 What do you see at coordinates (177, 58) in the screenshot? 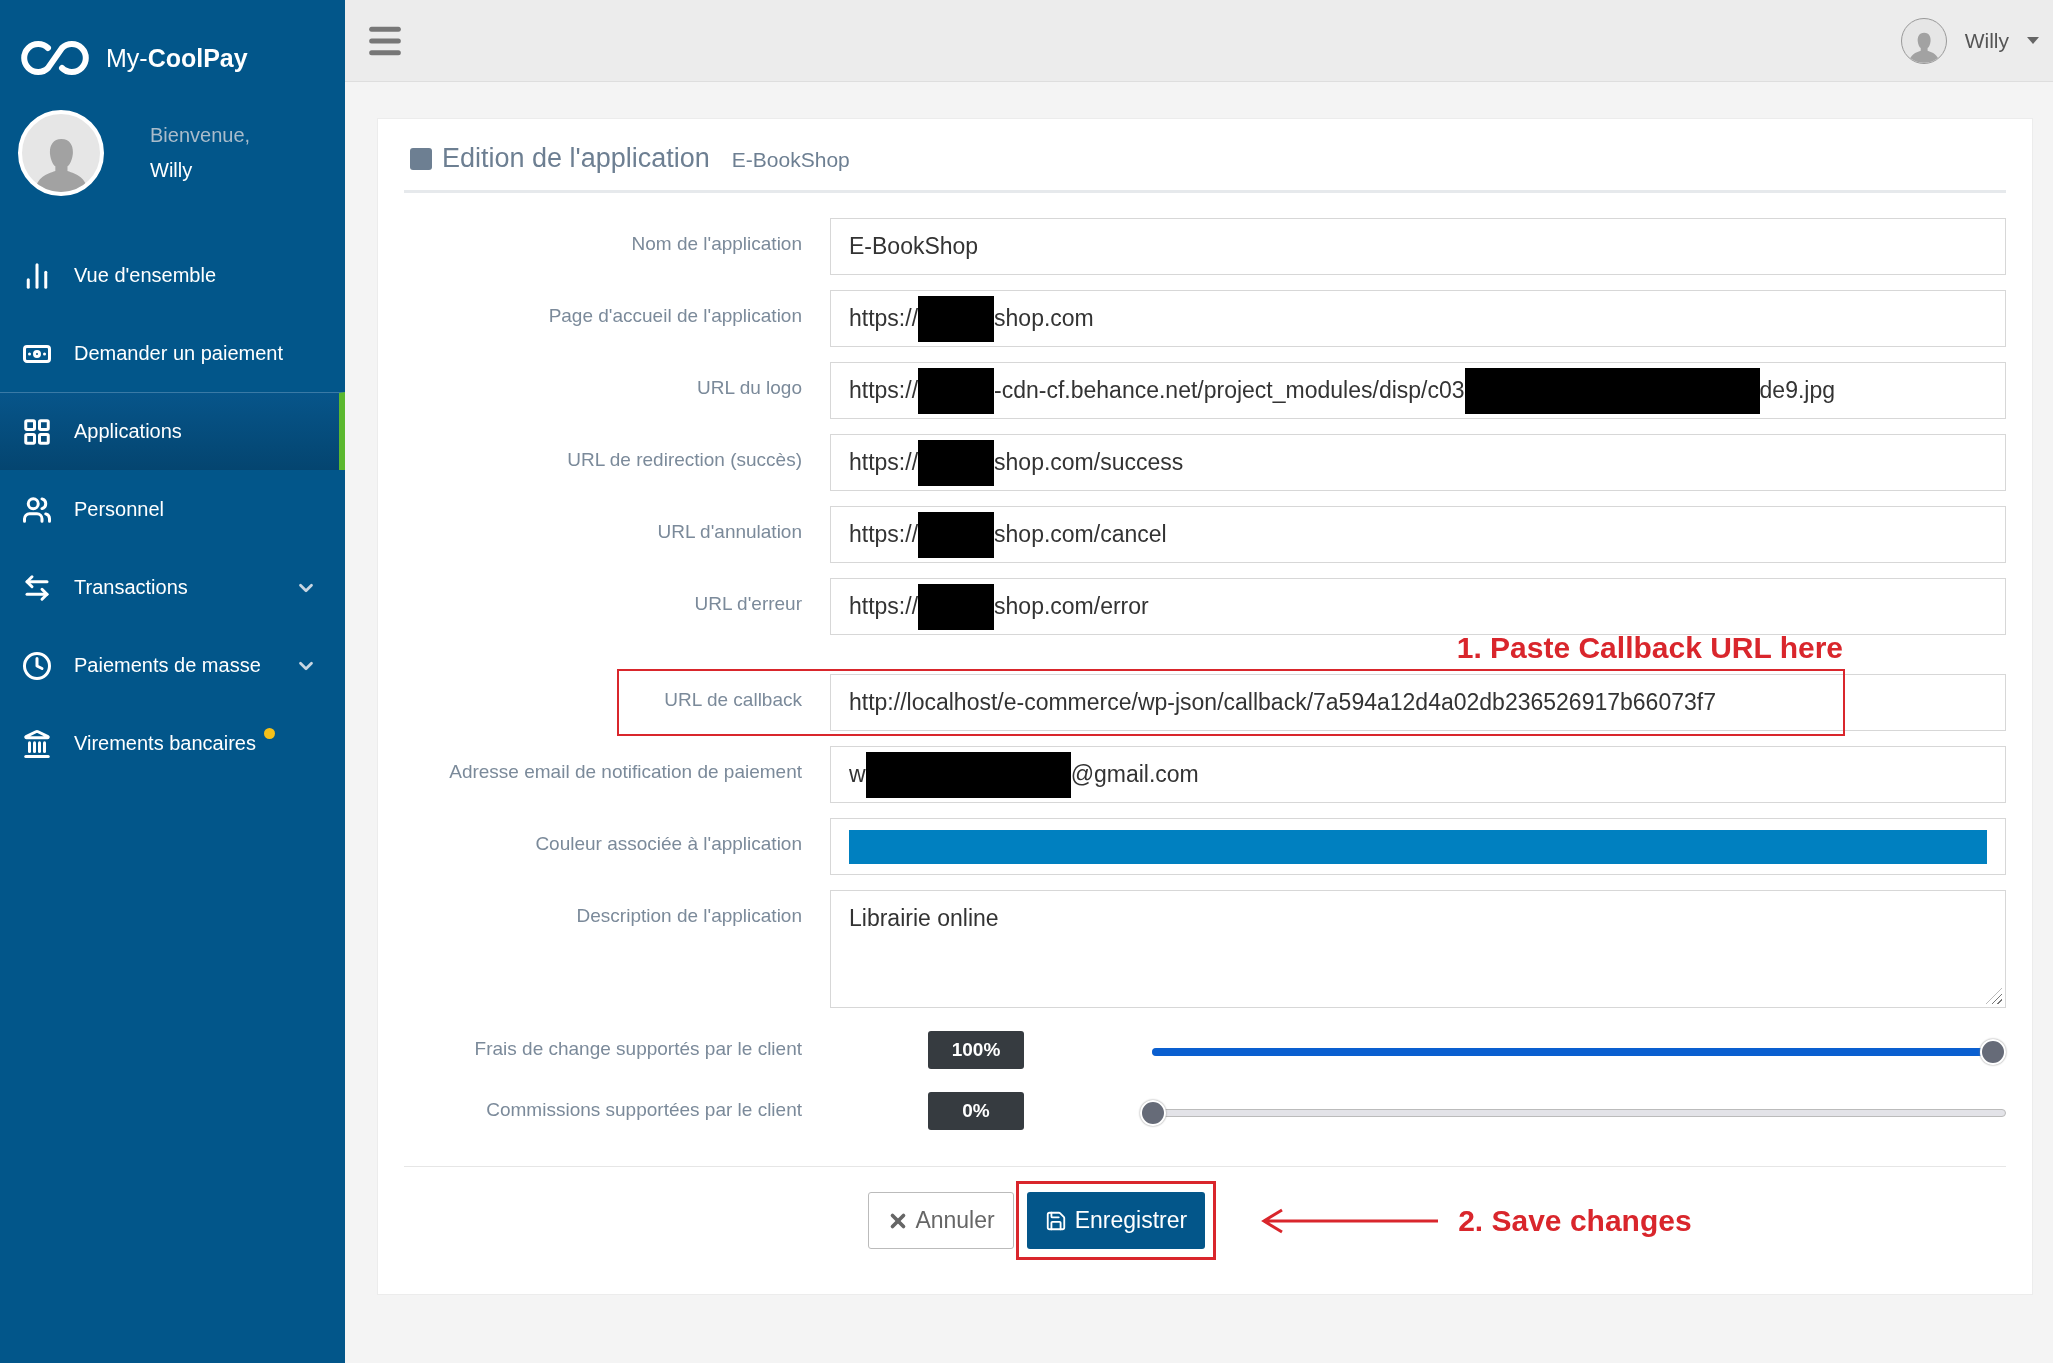
I see `brand-name: My-CoolPay` at bounding box center [177, 58].